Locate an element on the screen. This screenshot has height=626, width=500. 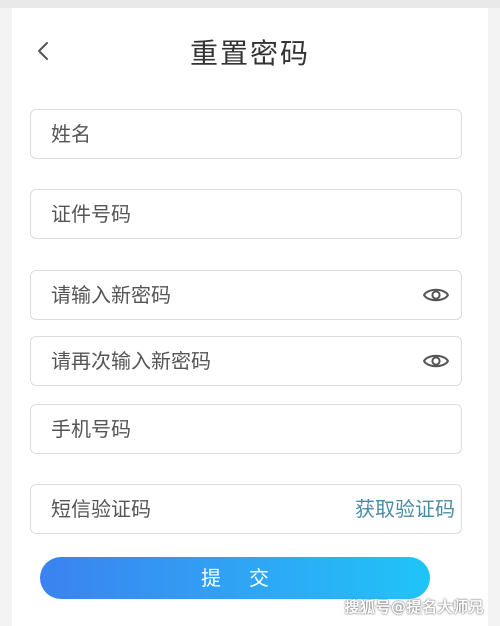
page-title: 重置密码 is located at coordinates (249, 53).